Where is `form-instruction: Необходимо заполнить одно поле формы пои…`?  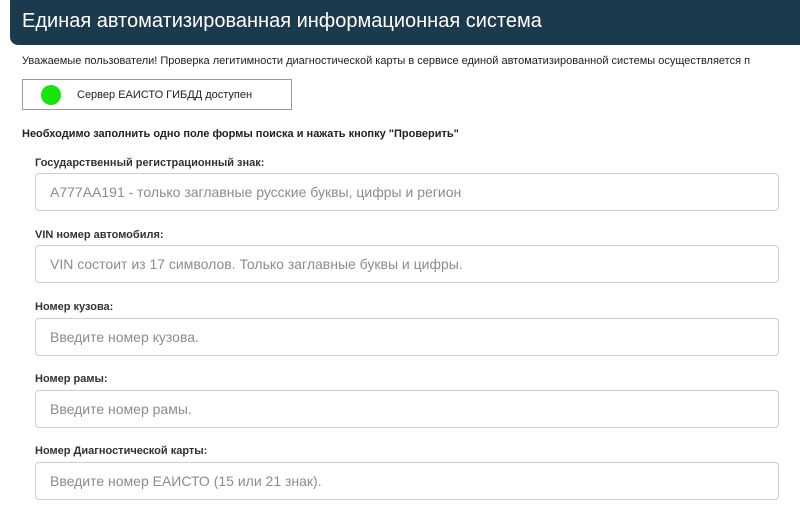
form-instruction: Необходимо заполнить одно поле формы пои… is located at coordinates (240, 134).